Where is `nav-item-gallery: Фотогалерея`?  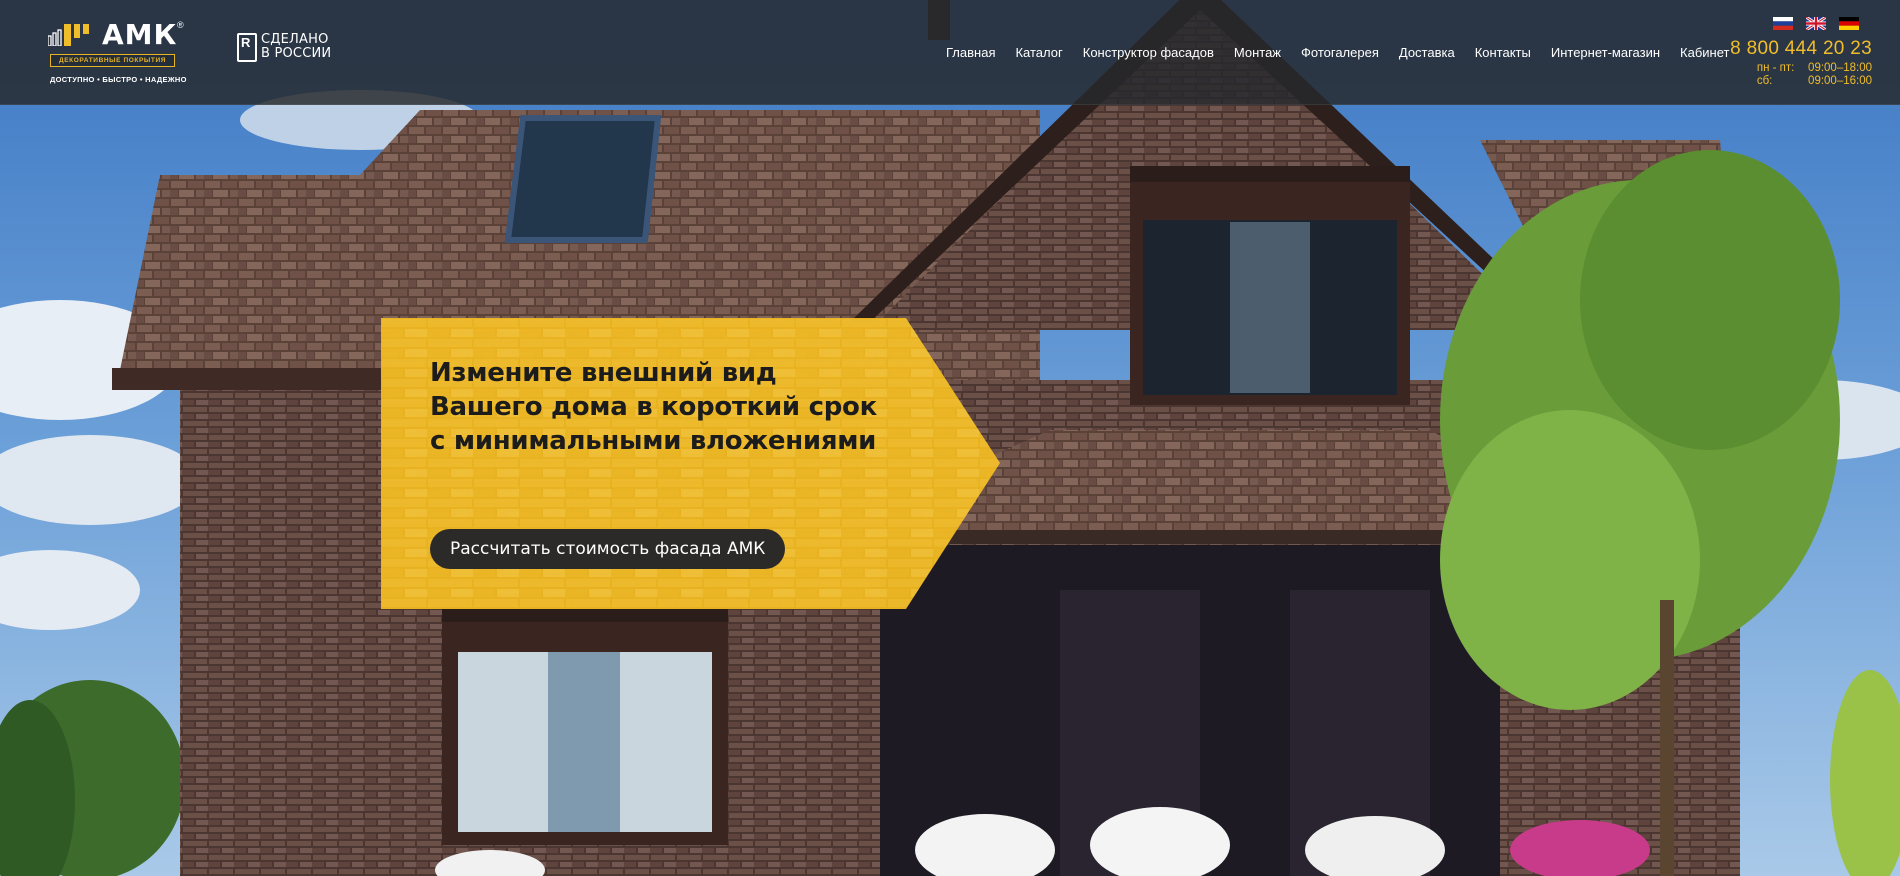 nav-item-gallery: Фотогалерея is located at coordinates (1340, 52).